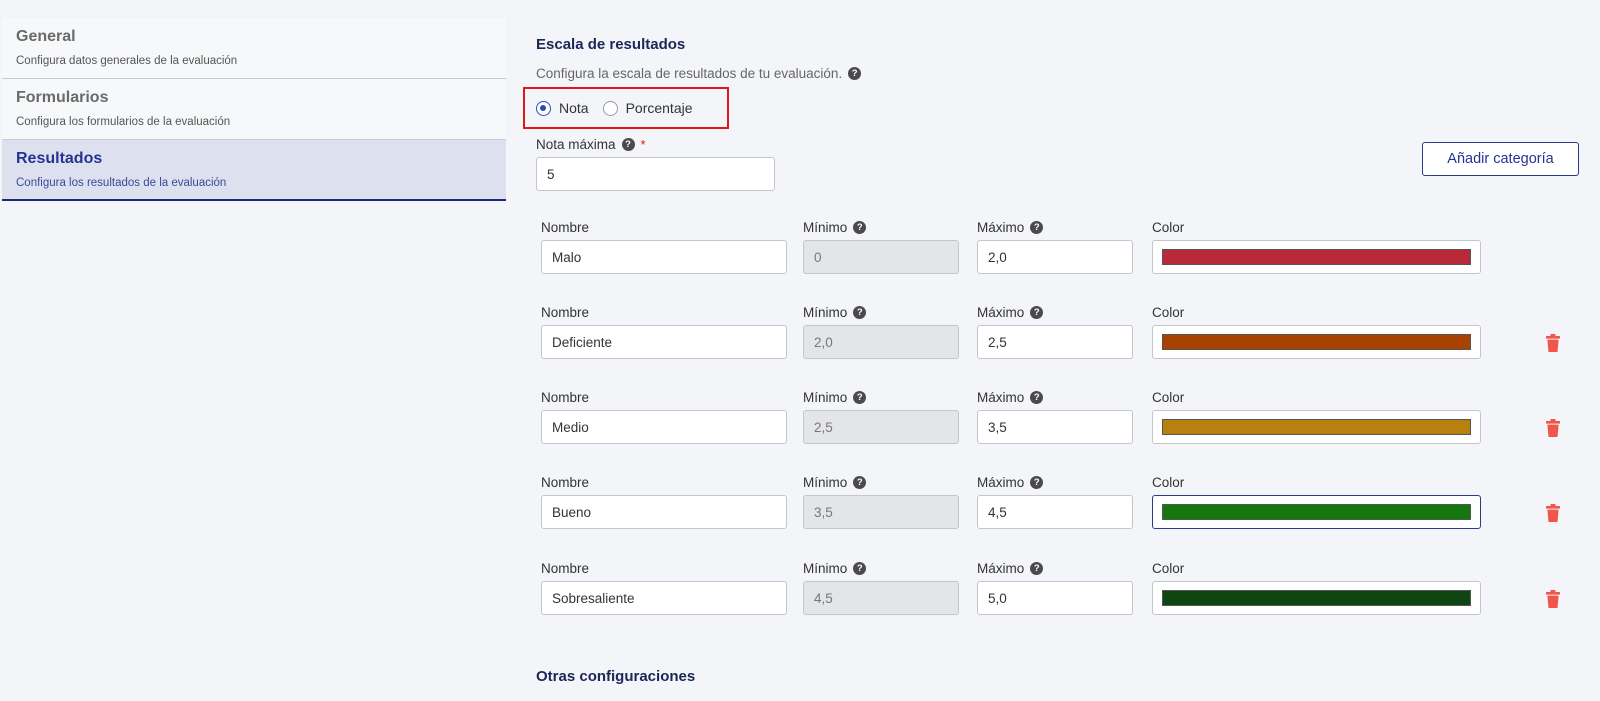 This screenshot has height=701, width=1600. What do you see at coordinates (576, 144) in the screenshot?
I see `max-note-label-text: Nota máxima` at bounding box center [576, 144].